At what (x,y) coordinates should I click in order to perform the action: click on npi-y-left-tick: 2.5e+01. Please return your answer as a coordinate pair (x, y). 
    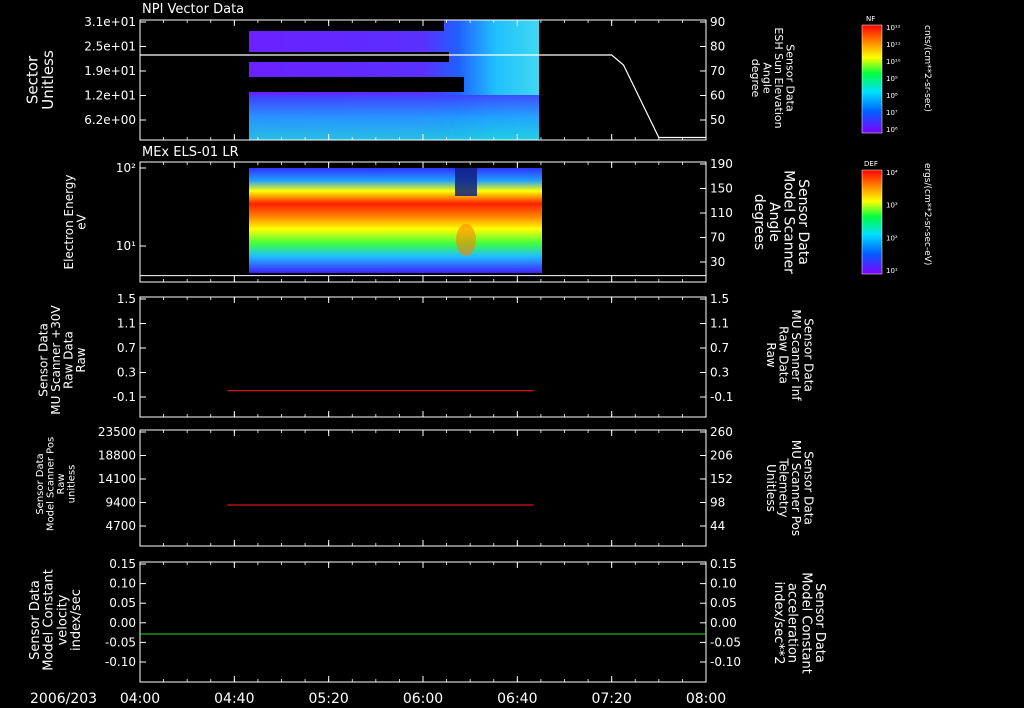
    Looking at the image, I should click on (110, 47).